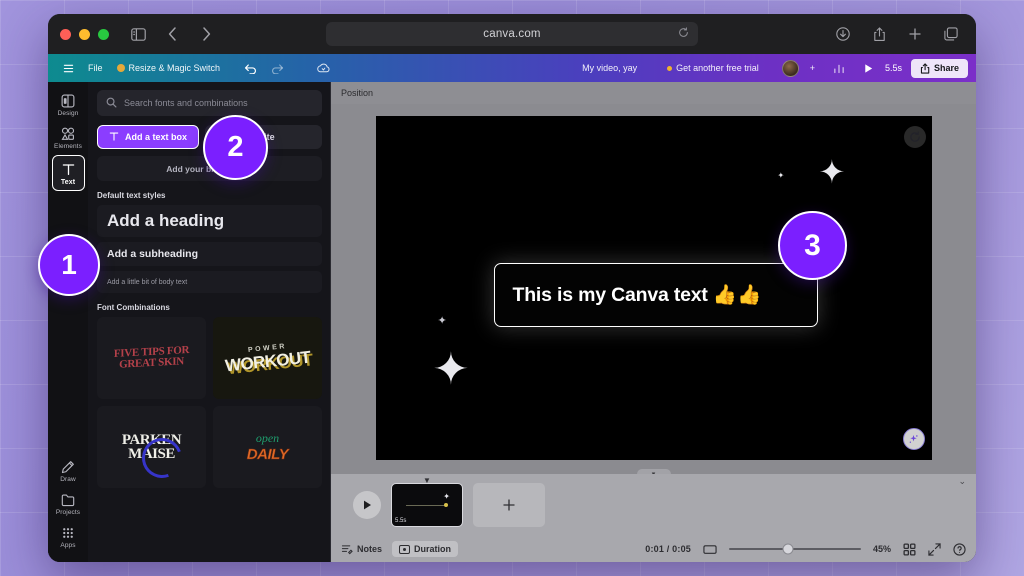  I want to click on help-icon, so click(959, 549).